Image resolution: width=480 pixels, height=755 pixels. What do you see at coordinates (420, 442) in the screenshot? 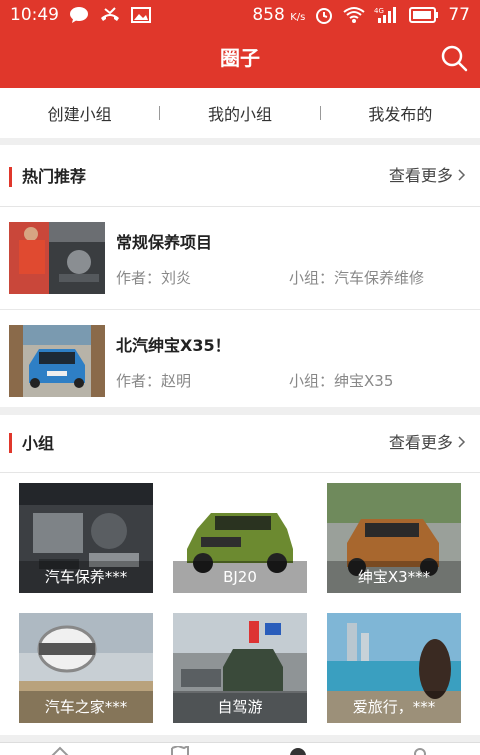
I see `groups-more-label: 查看更多` at bounding box center [420, 442].